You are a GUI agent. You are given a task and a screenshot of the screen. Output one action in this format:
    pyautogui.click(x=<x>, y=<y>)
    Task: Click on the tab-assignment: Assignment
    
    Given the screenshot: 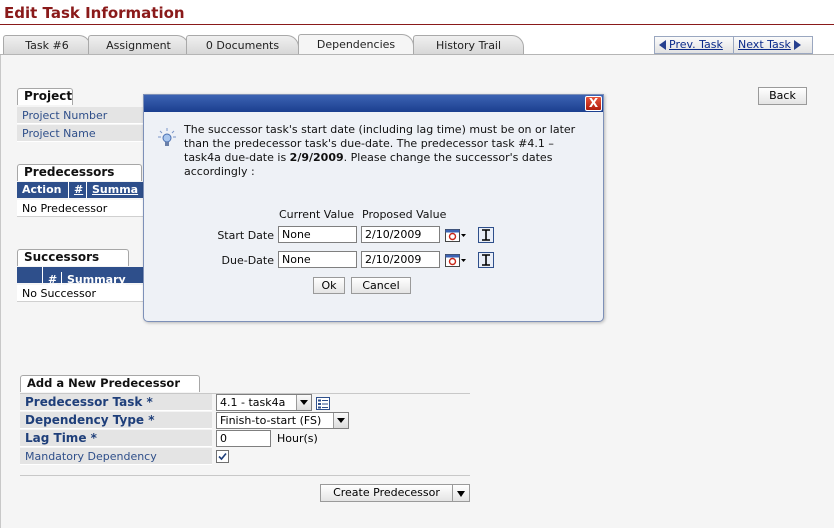 What is the action you would take?
    pyautogui.click(x=138, y=45)
    